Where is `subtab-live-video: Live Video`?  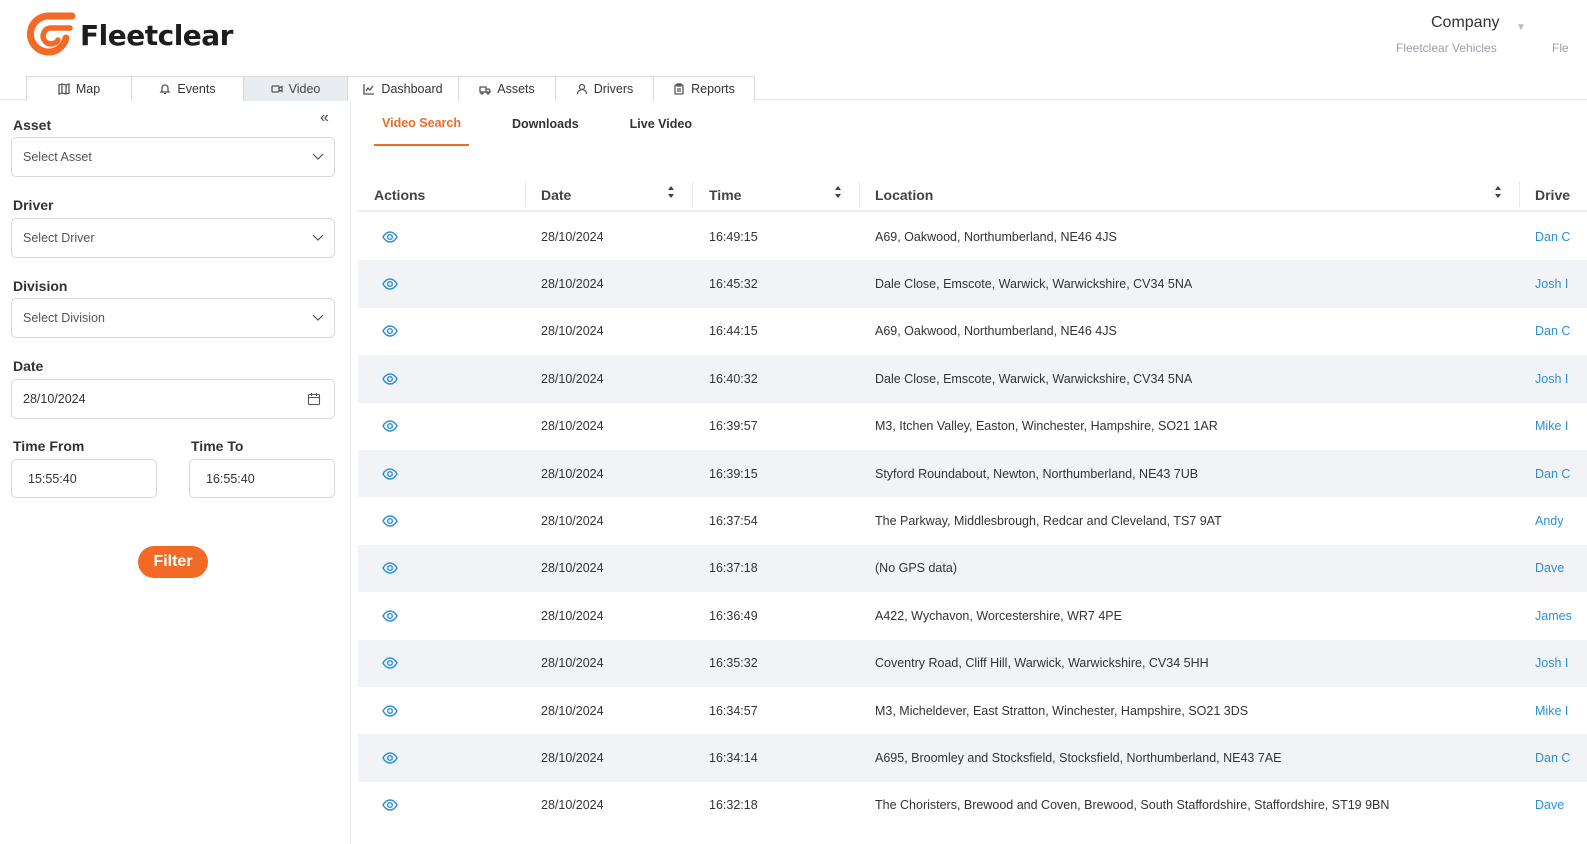
subtab-live-video: Live Video is located at coordinates (661, 123).